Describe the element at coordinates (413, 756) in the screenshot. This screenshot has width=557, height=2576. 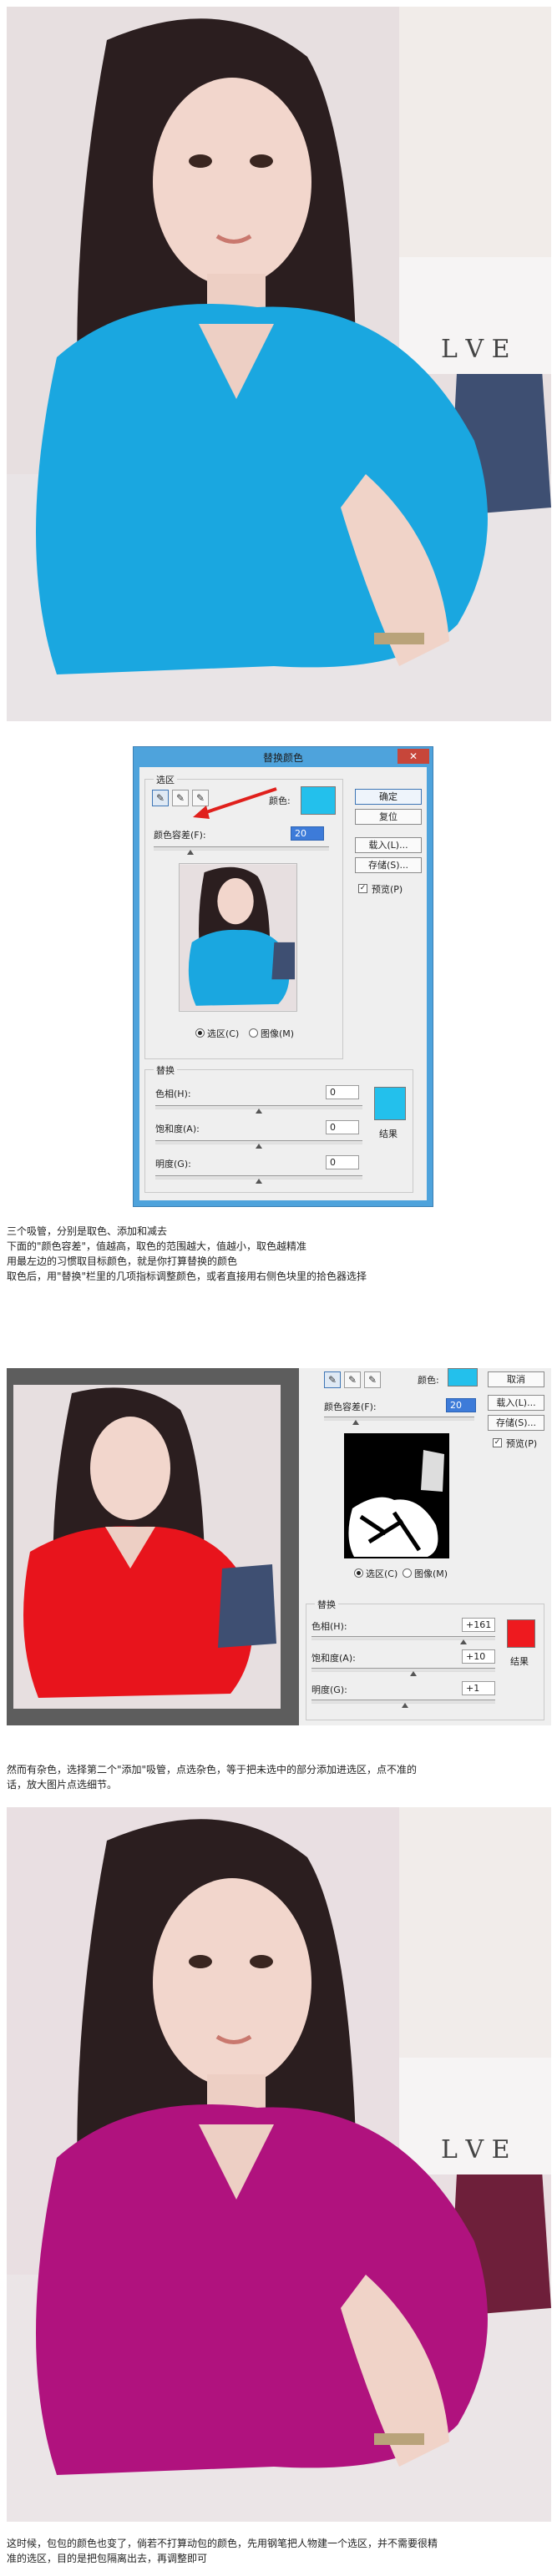
I see `close-button: ✕` at that location.